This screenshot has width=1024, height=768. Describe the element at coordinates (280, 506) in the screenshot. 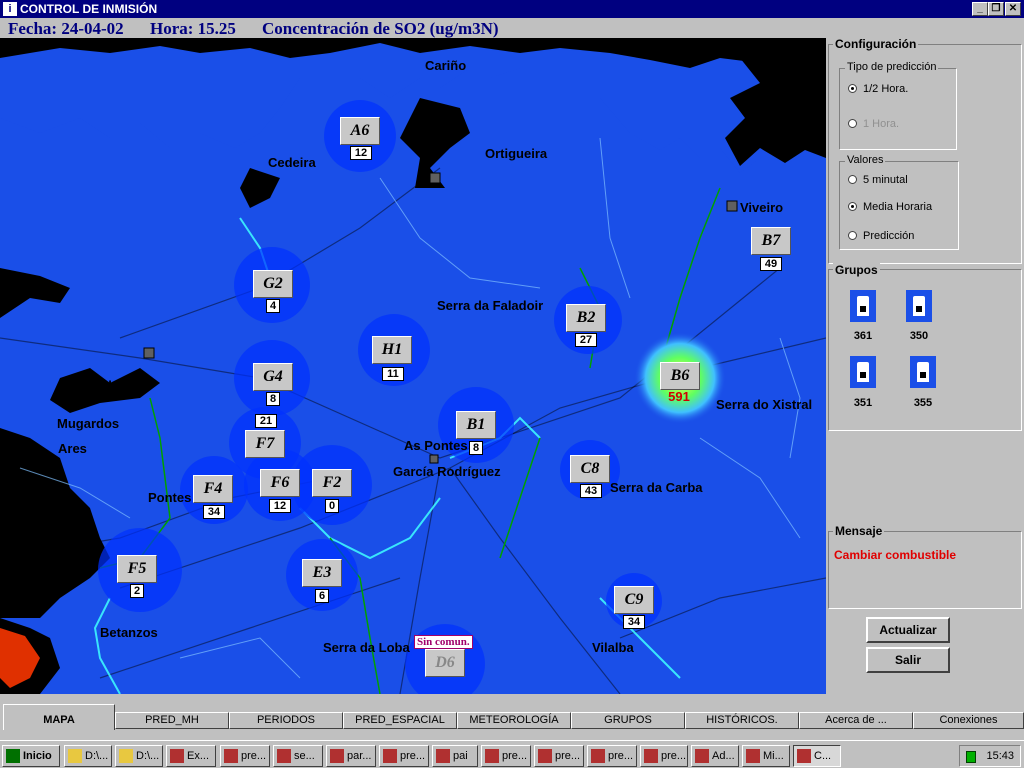

I see `station-f6-value: 12` at that location.